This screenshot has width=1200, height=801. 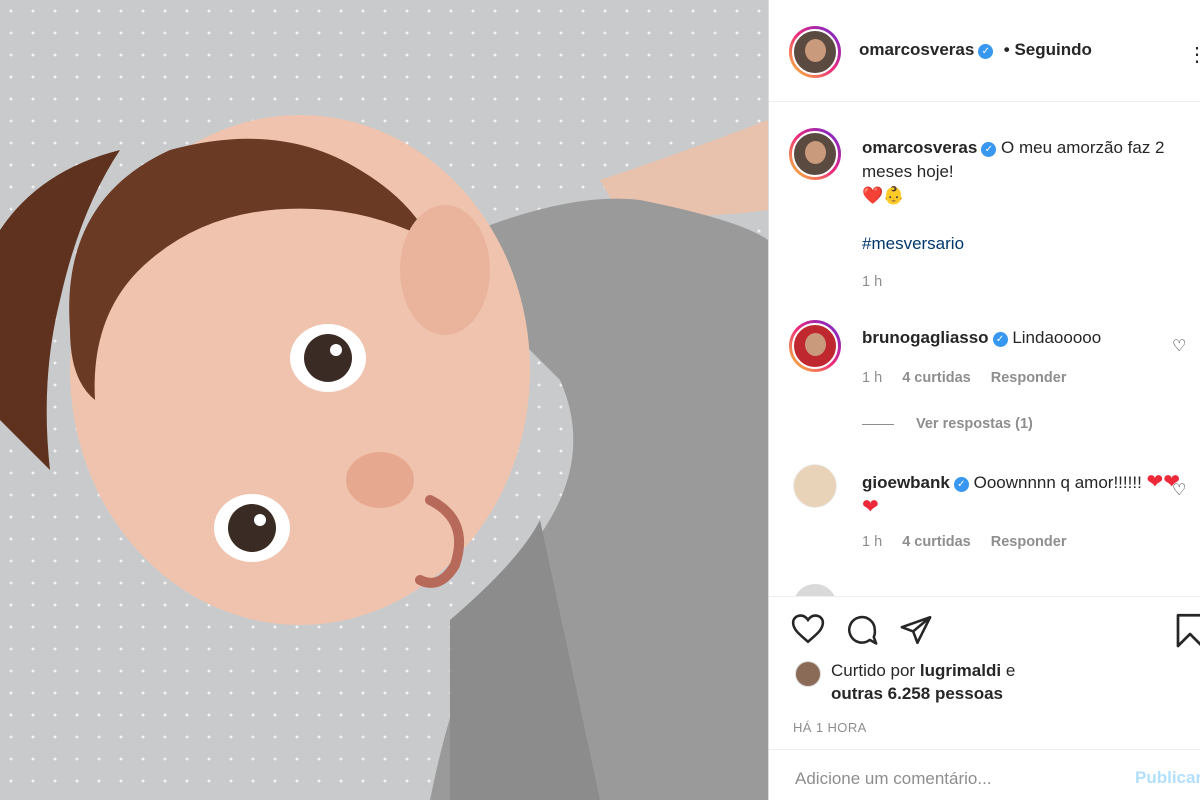 What do you see at coordinates (906, 482) in the screenshot?
I see `comment-username: gioewbank` at bounding box center [906, 482].